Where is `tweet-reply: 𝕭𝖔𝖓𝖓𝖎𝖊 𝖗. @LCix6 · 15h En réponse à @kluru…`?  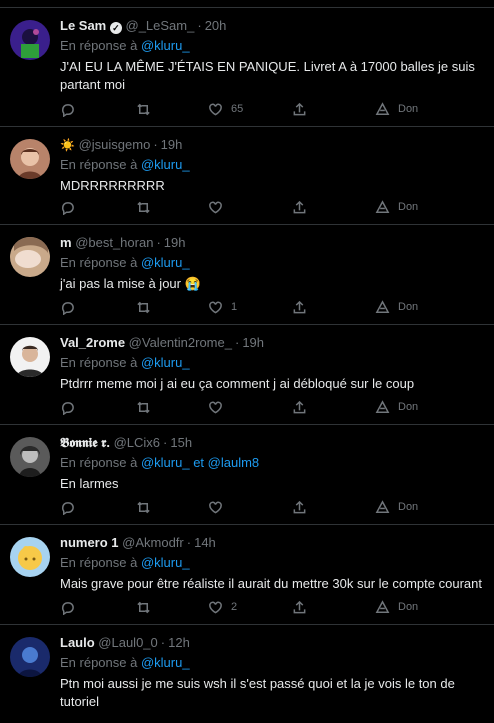 tweet-reply: 𝕭𝖔𝖓𝖓𝖎𝖊 𝖗. @LCix6 · 15h En réponse à @kluru… is located at coordinates (247, 475).